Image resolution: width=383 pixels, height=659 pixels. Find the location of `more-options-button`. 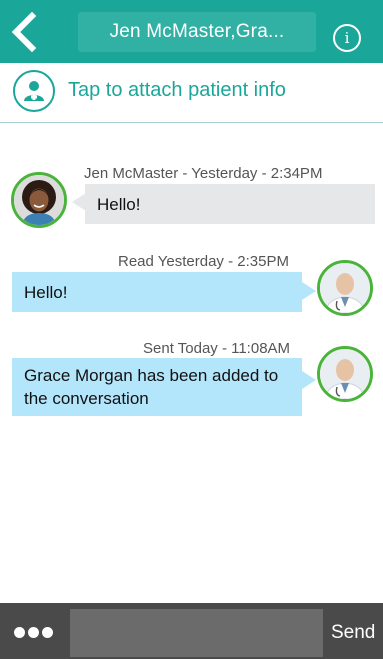

more-options-button is located at coordinates (36, 632).